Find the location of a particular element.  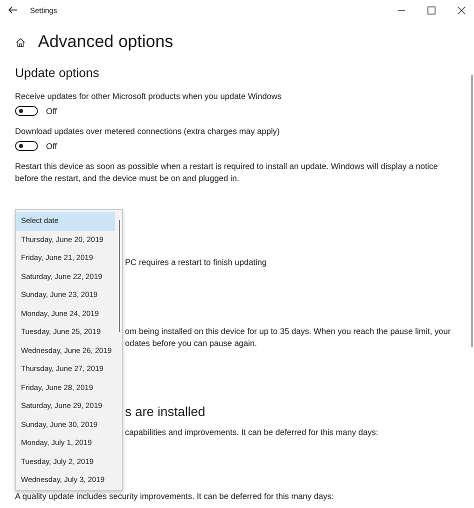

home-icon is located at coordinates (20, 42).